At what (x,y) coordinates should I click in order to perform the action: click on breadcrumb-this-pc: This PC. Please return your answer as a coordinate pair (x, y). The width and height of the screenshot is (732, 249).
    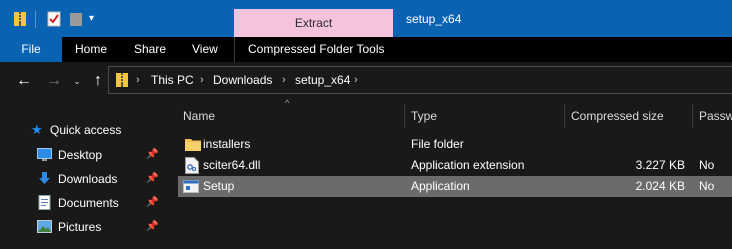
    Looking at the image, I should click on (172, 80).